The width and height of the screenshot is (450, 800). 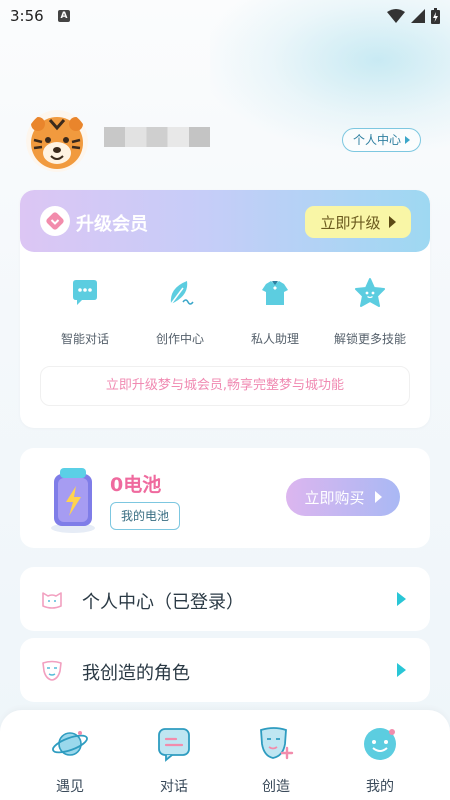 What do you see at coordinates (225, 221) in the screenshot?
I see `vip-banner: 升级会员 立即升级` at bounding box center [225, 221].